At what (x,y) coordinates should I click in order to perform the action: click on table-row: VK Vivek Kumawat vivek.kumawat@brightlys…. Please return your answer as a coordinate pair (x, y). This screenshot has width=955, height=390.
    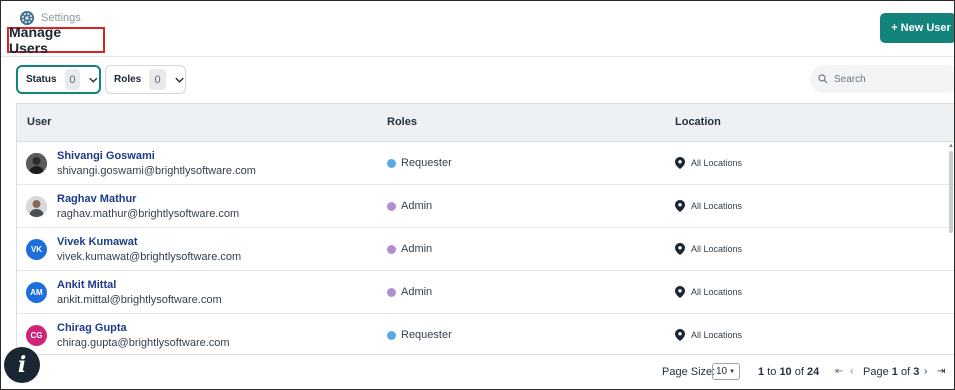
    Looking at the image, I should click on (485, 249).